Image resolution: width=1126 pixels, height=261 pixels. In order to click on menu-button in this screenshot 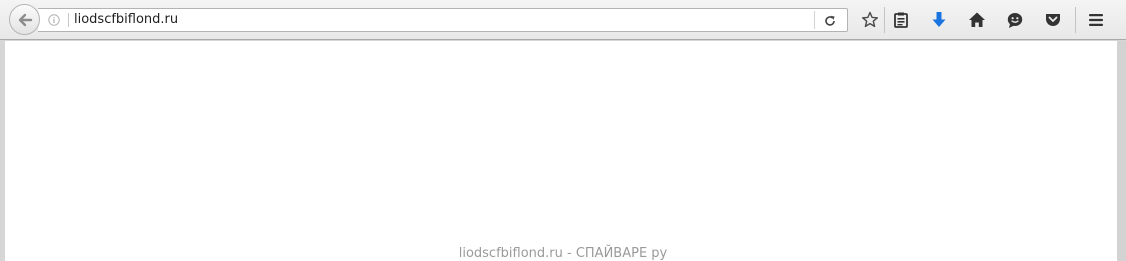, I will do `click(1096, 20)`.